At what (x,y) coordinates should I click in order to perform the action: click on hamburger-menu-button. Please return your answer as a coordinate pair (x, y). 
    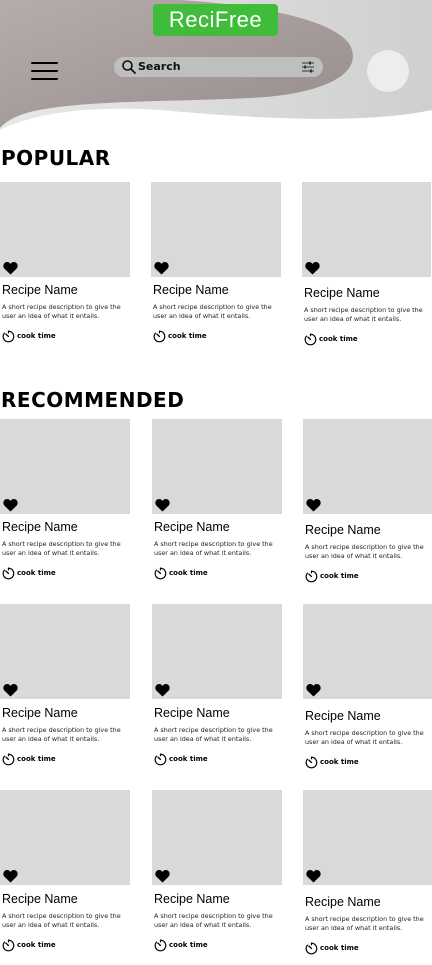
    Looking at the image, I should click on (45, 72).